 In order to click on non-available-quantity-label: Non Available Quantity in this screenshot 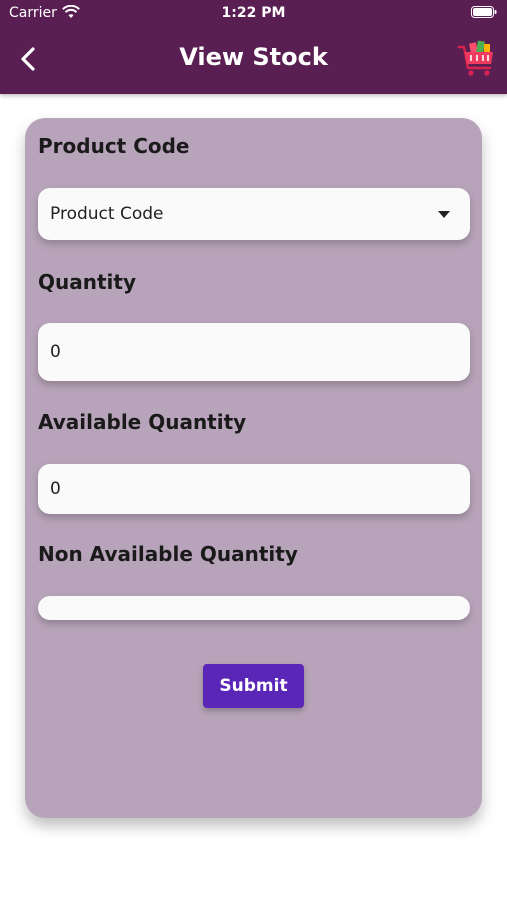, I will do `click(168, 554)`.